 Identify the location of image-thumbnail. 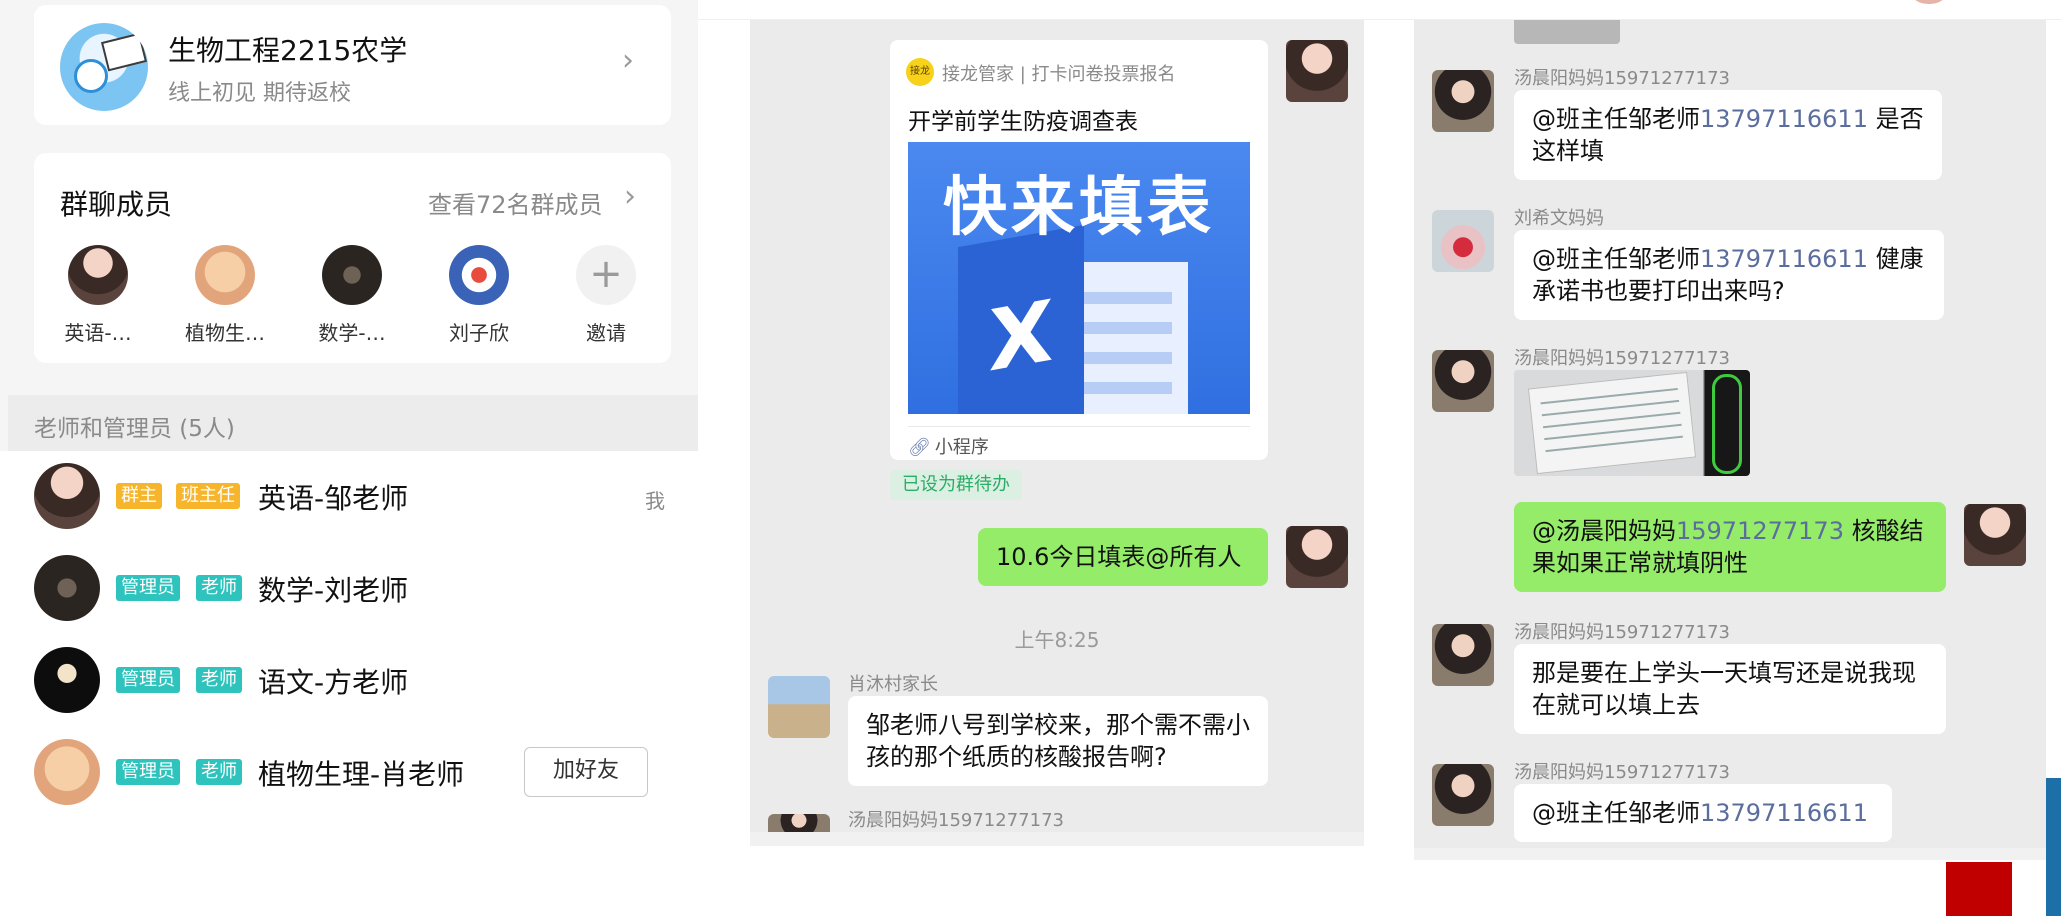
(1567, 32).